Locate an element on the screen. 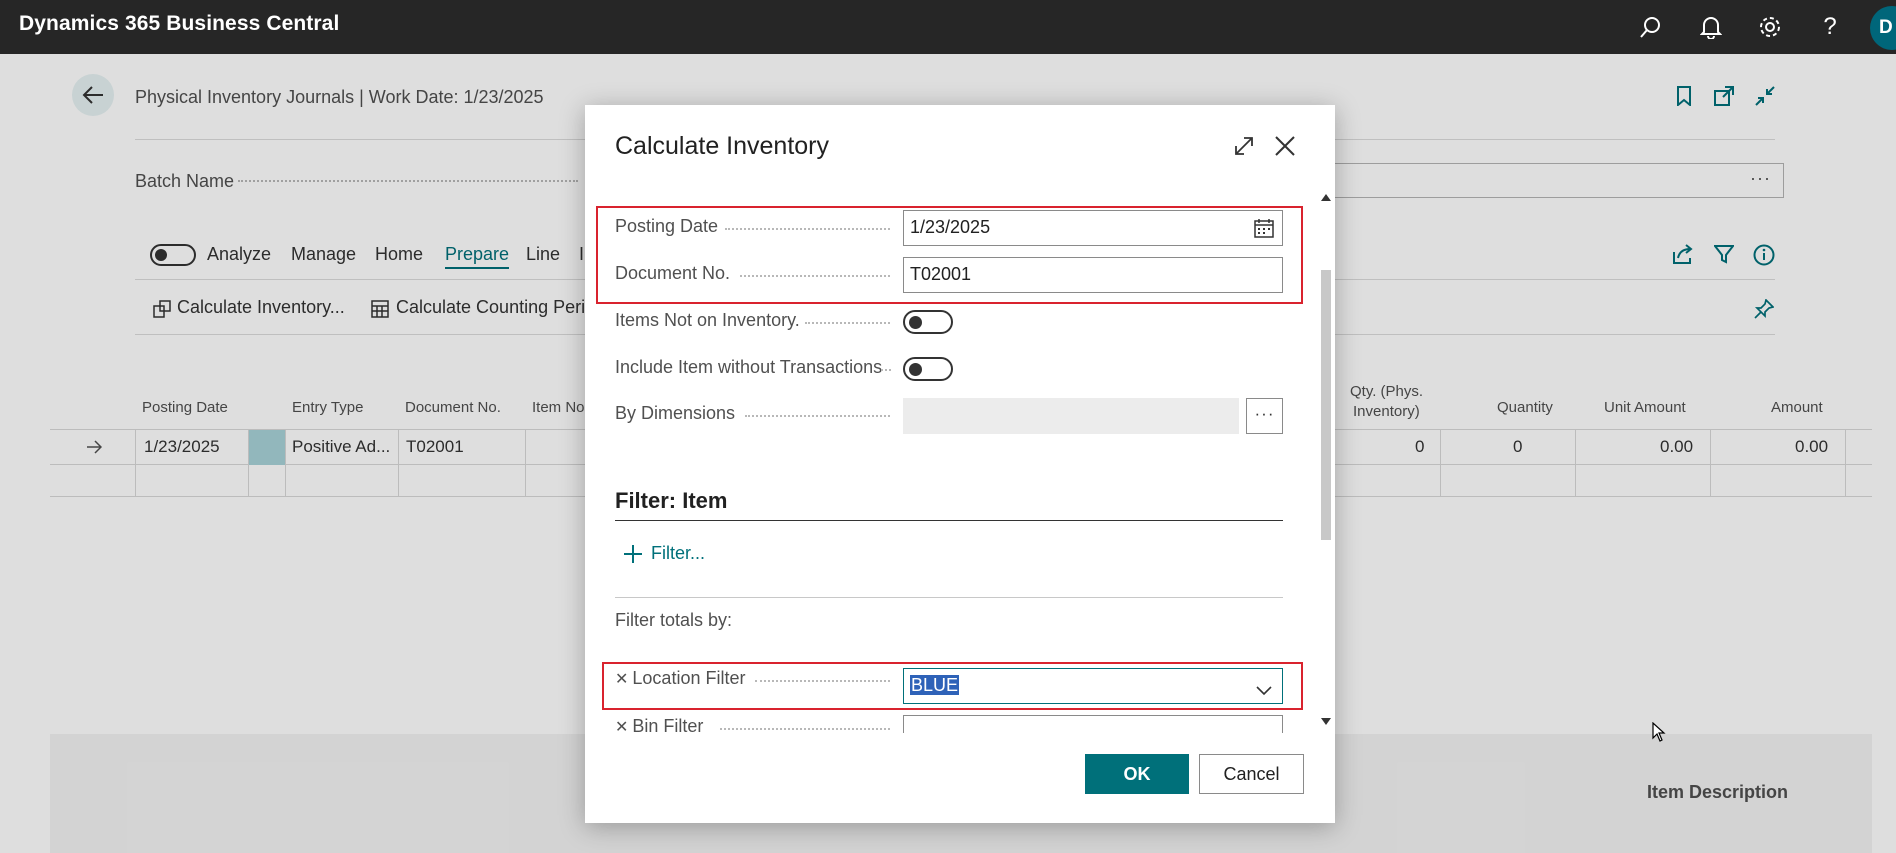  include-item-toggle is located at coordinates (928, 369).